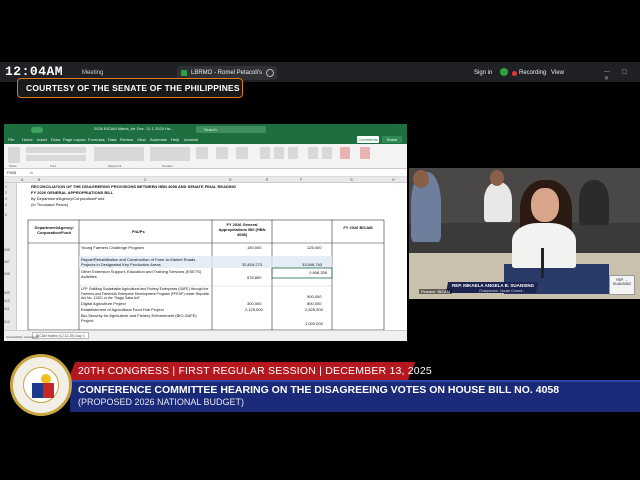  What do you see at coordinates (483, 73) in the screenshot?
I see `sign-in-button: Sign in` at bounding box center [483, 73].